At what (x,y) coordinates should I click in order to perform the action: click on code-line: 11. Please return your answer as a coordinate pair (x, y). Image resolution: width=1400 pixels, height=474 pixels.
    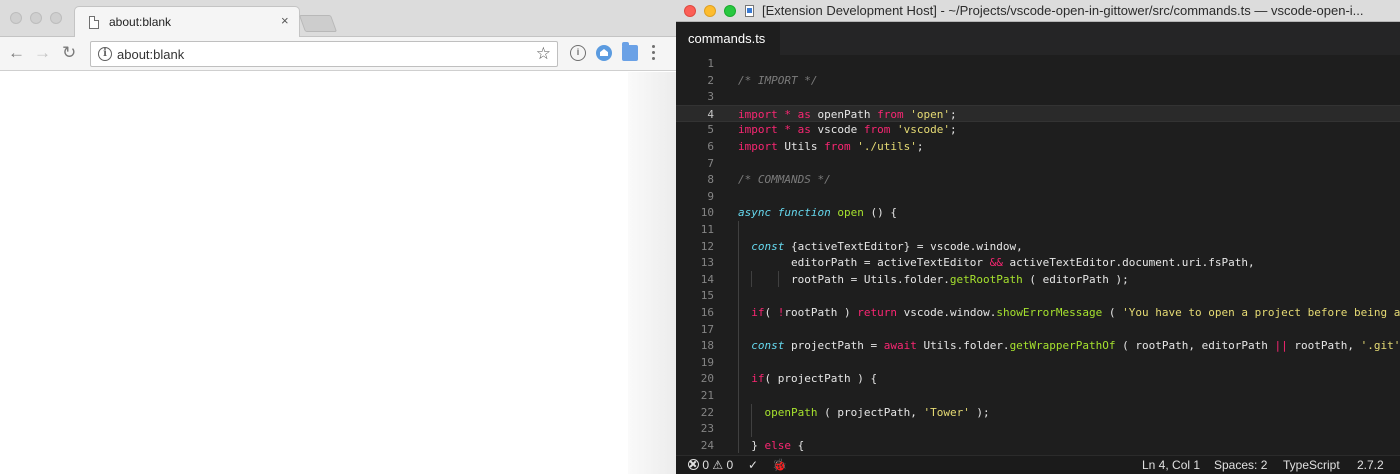
    Looking at the image, I should click on (1038, 229).